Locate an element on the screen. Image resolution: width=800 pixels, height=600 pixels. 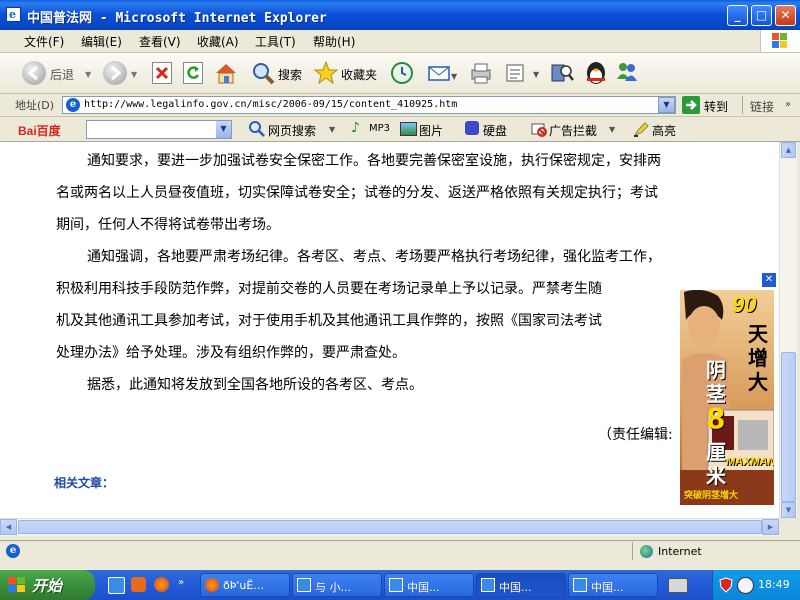
baidu-search-input is located at coordinates (159, 129).